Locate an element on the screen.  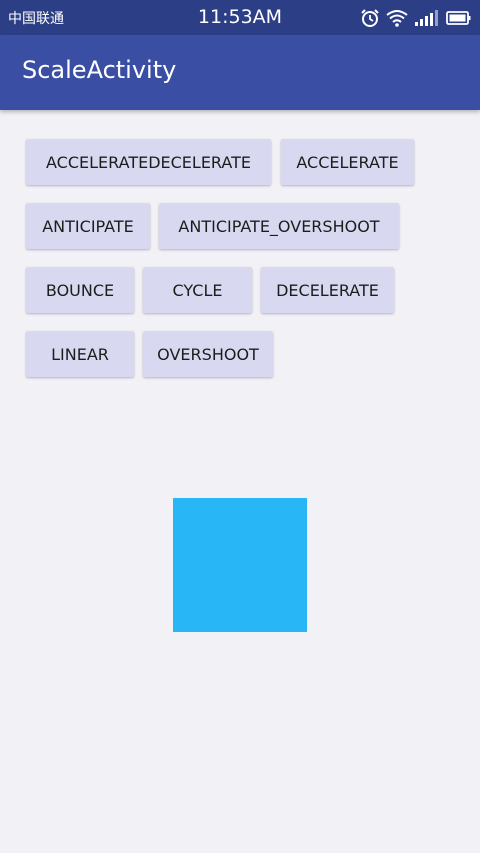
status-time: 11:53AM is located at coordinates (240, 17).